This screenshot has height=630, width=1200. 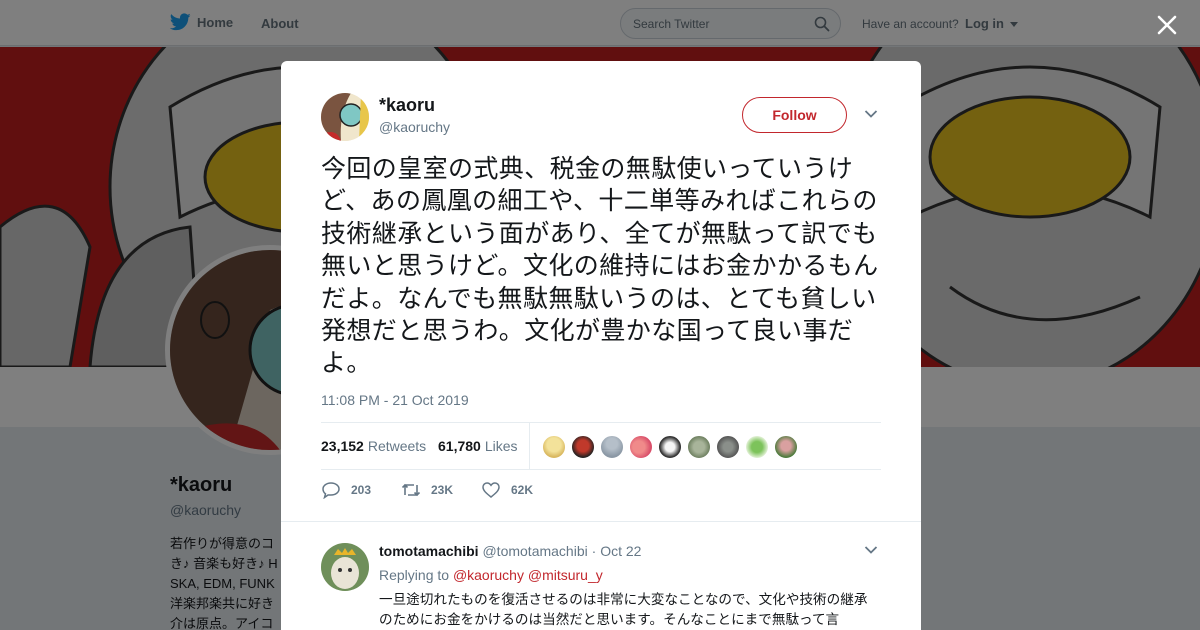 I want to click on tweet-stats: 23,152 Retweets 61,780 Likes, so click(x=601, y=446).